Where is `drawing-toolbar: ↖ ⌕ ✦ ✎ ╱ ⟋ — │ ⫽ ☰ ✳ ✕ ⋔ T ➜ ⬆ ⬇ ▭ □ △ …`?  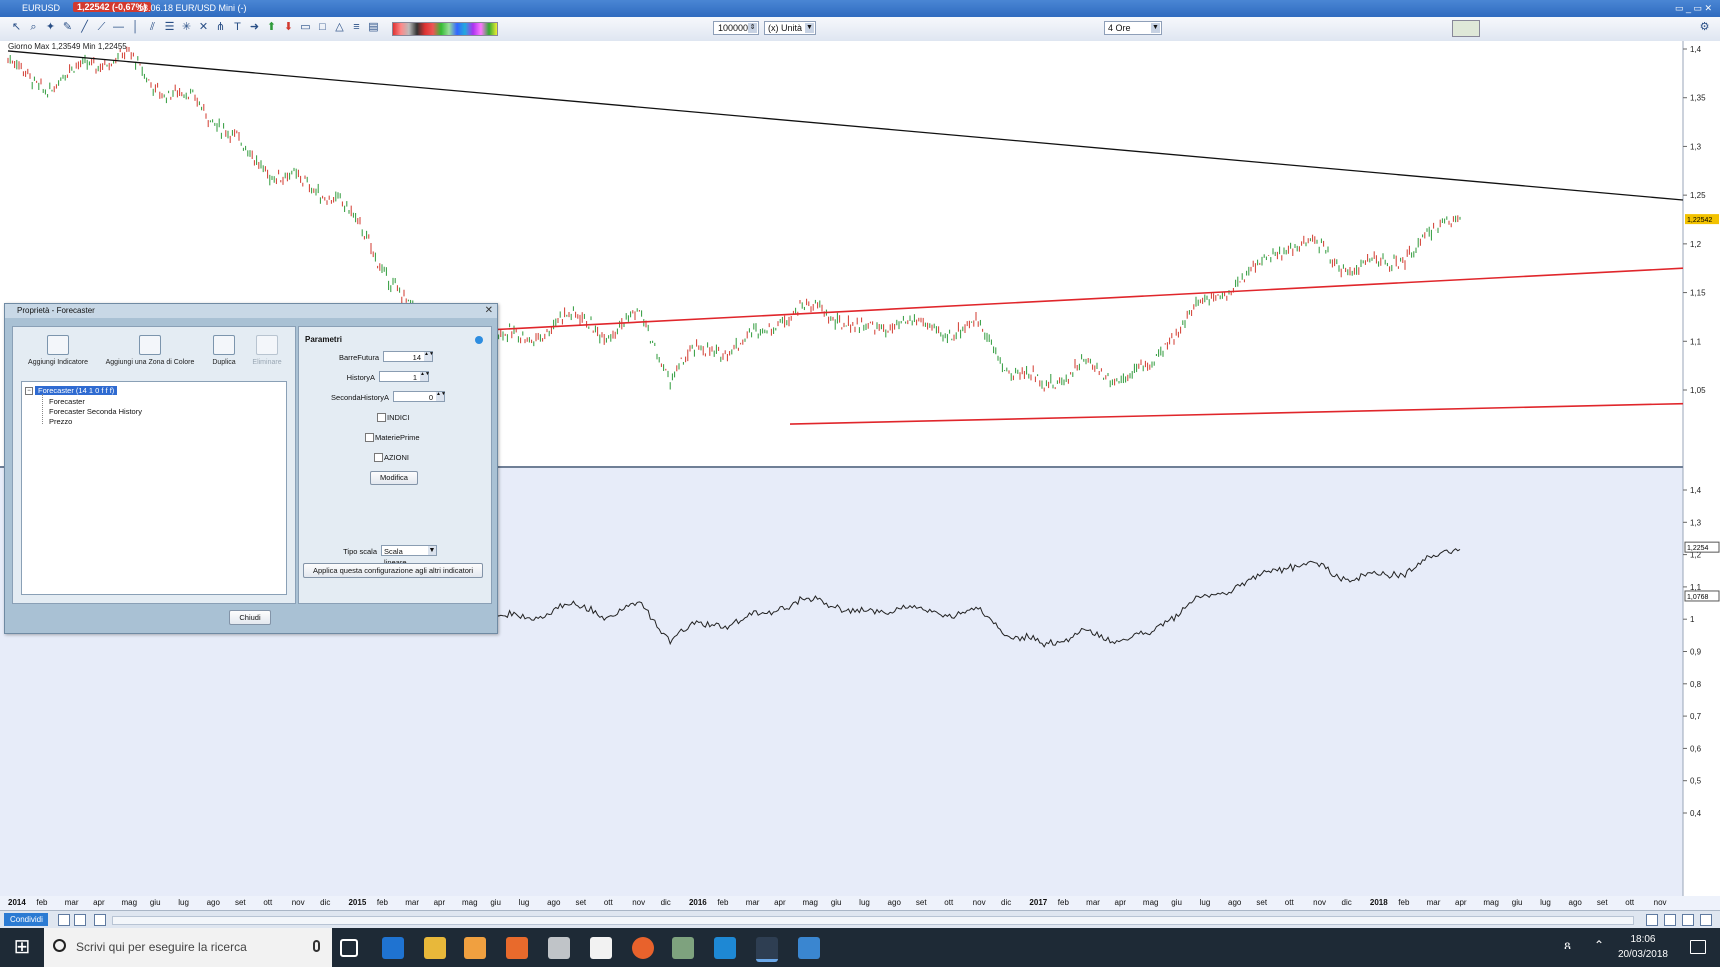 drawing-toolbar: ↖ ⌕ ✦ ✎ ╱ ⟋ — │ ⫽ ☰ ✳ ✕ ⋔ T ➜ ⬆ ⬇ ▭ □ △ … is located at coordinates (860, 29).